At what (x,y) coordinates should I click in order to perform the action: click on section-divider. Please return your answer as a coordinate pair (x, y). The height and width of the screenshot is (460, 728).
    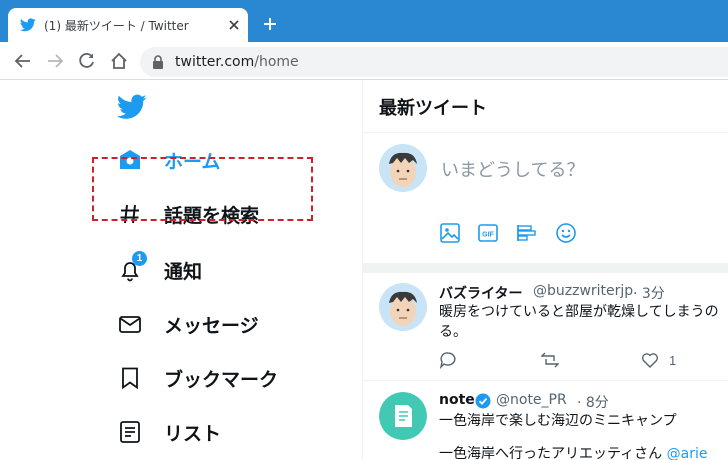
    Looking at the image, I should click on (545, 268).